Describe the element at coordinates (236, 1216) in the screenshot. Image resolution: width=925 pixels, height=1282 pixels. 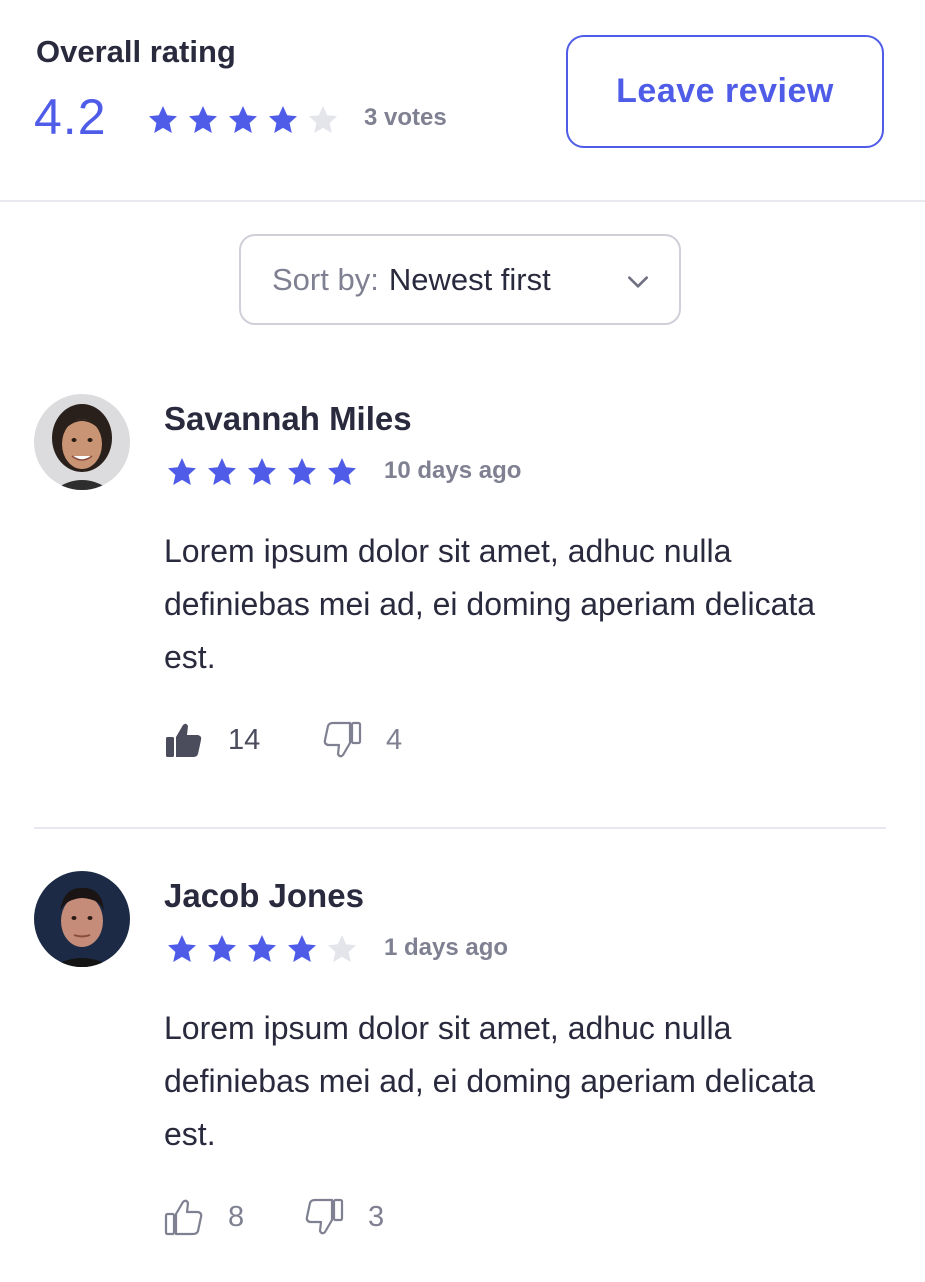
I see `like-count: 8` at that location.